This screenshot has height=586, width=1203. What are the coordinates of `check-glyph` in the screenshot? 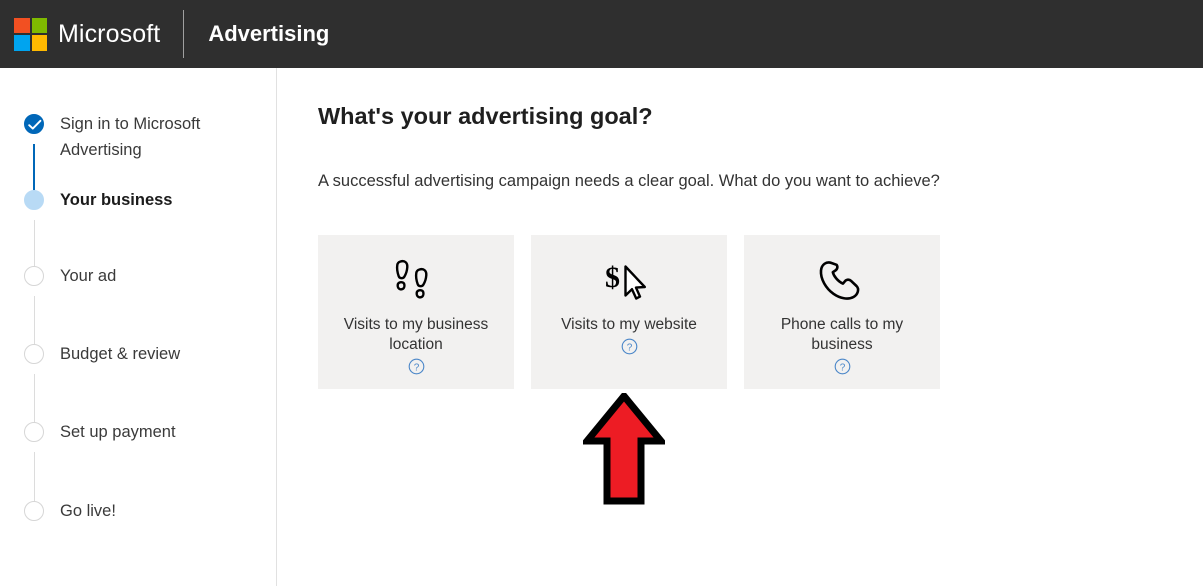 It's located at (35, 124).